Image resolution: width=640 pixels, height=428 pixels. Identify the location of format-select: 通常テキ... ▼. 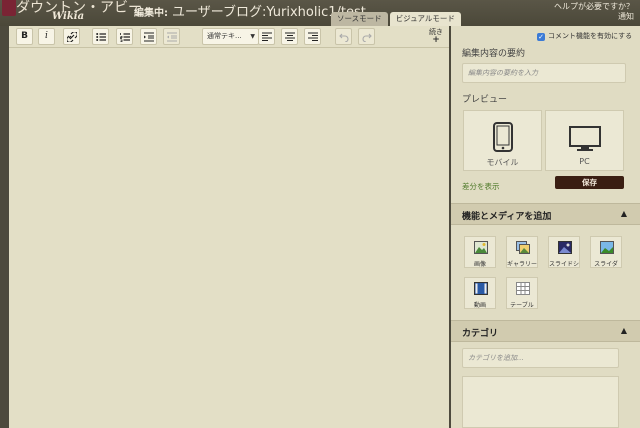
(230, 36).